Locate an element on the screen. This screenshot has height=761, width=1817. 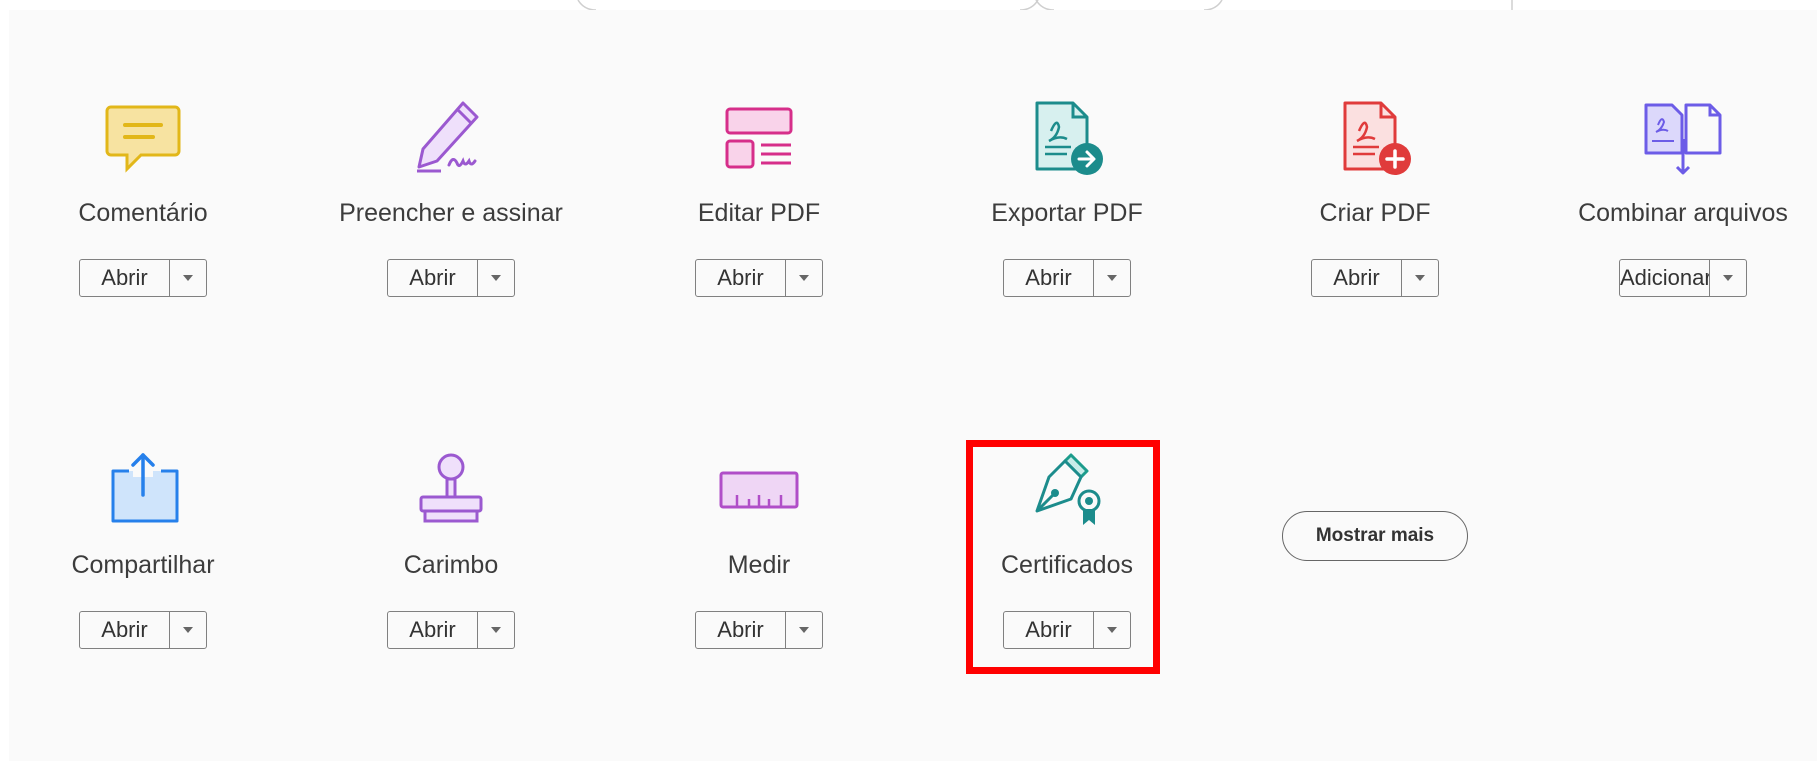
tool-combine-files: Combinar arquivos Adicionar is located at coordinates (1683, 214).